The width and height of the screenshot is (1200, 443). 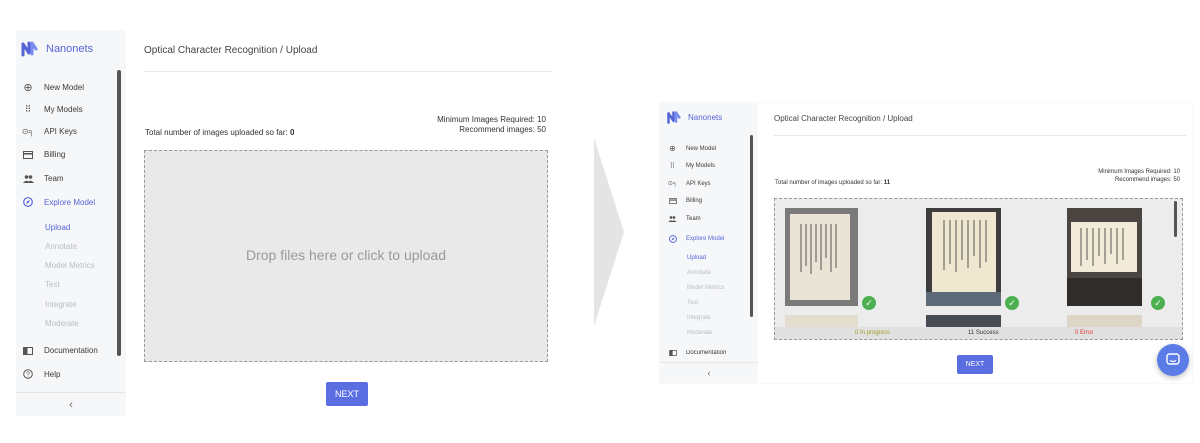 What do you see at coordinates (292, 132) in the screenshot?
I see `upload-count-value: 0` at bounding box center [292, 132].